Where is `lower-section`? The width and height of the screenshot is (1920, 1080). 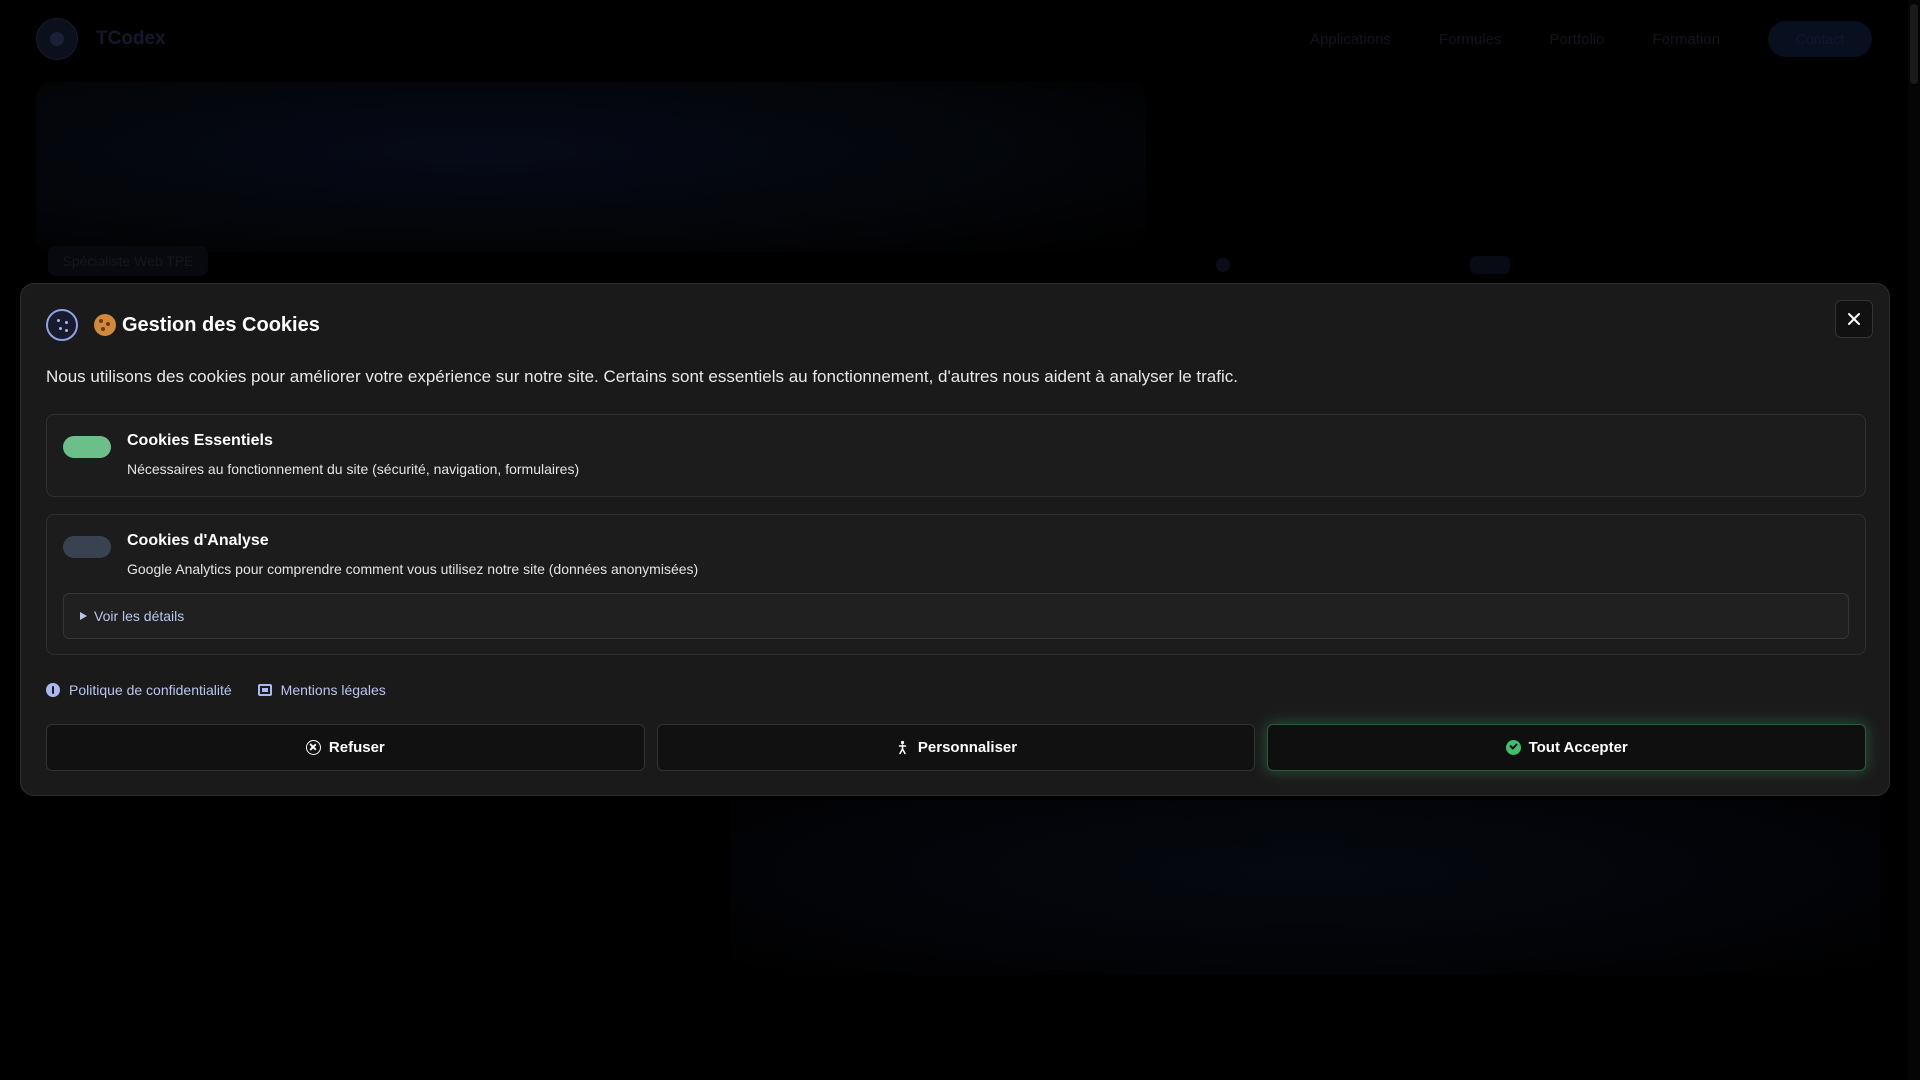 lower-section is located at coordinates (1305, 887).